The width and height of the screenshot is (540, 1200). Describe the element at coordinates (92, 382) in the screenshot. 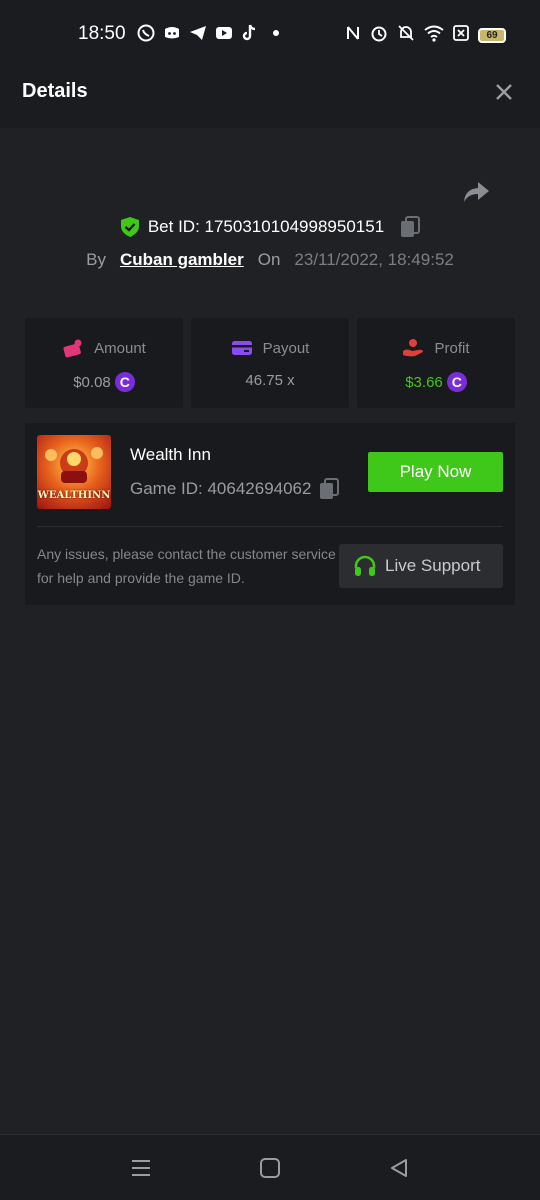

I see `amount-value: $0.08` at that location.